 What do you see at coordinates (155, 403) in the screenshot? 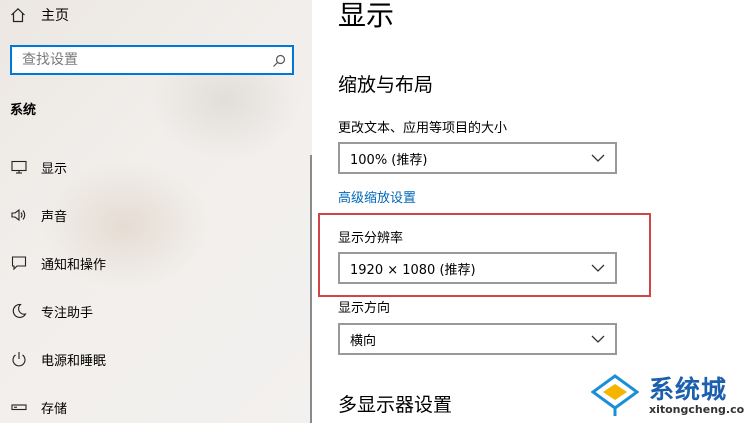
I see `sidebar-item-storage: 存储` at bounding box center [155, 403].